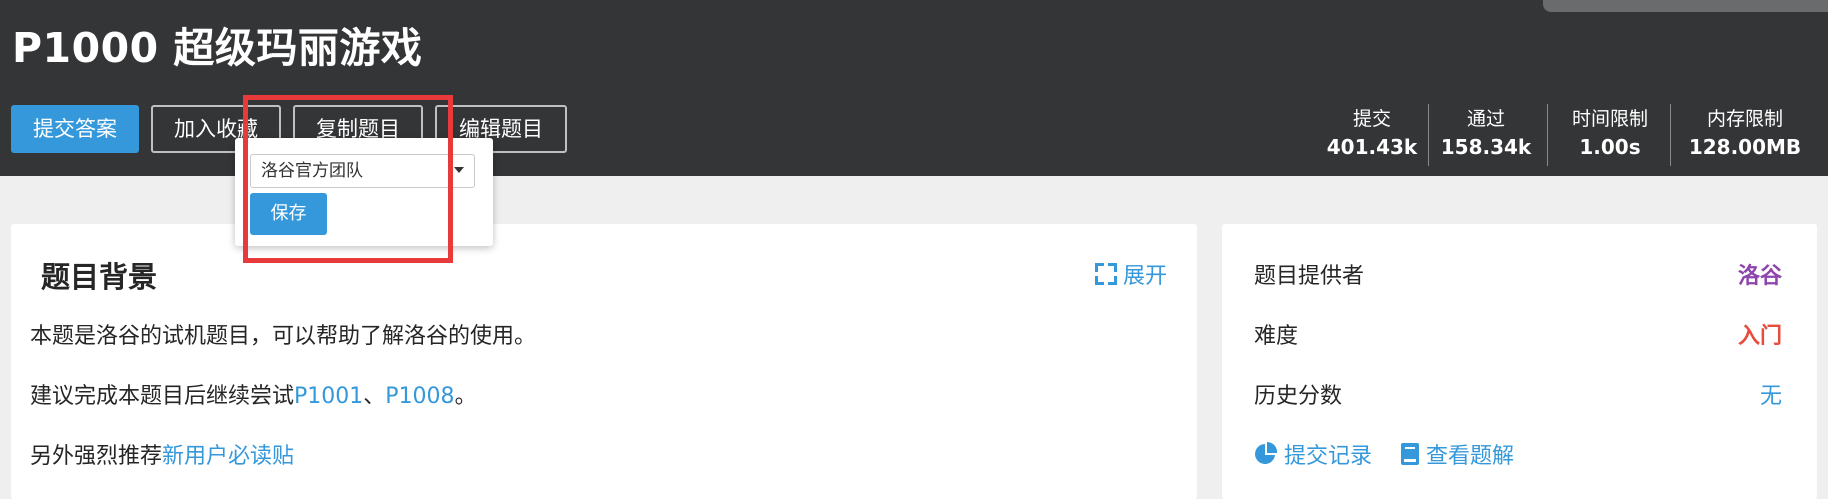 Image resolution: width=1828 pixels, height=499 pixels. I want to click on submit-answer-button: 提交答案, so click(75, 129).